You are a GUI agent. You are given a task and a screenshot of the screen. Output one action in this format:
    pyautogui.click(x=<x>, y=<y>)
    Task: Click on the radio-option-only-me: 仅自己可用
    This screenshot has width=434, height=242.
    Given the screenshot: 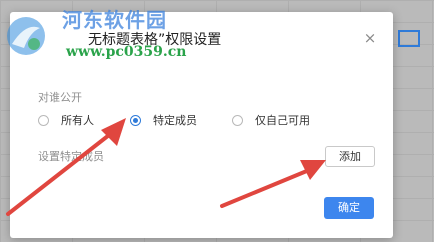 What is the action you would take?
    pyautogui.click(x=271, y=120)
    